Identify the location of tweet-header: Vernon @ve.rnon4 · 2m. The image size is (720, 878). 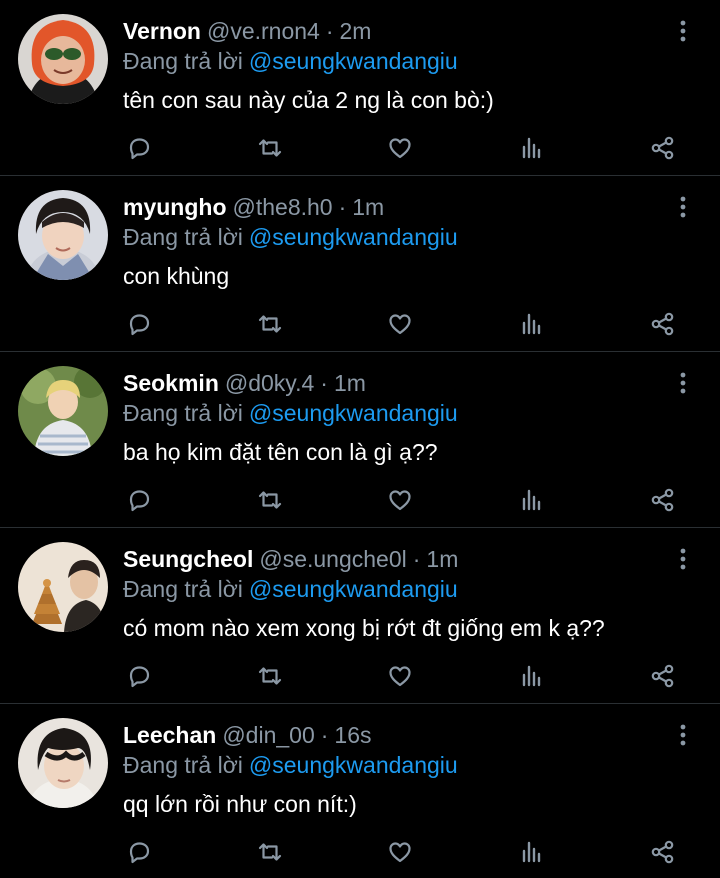
(247, 31).